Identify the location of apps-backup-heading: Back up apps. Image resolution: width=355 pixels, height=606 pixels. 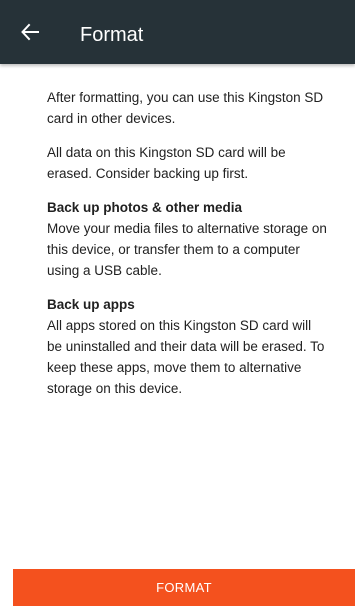
(91, 304).